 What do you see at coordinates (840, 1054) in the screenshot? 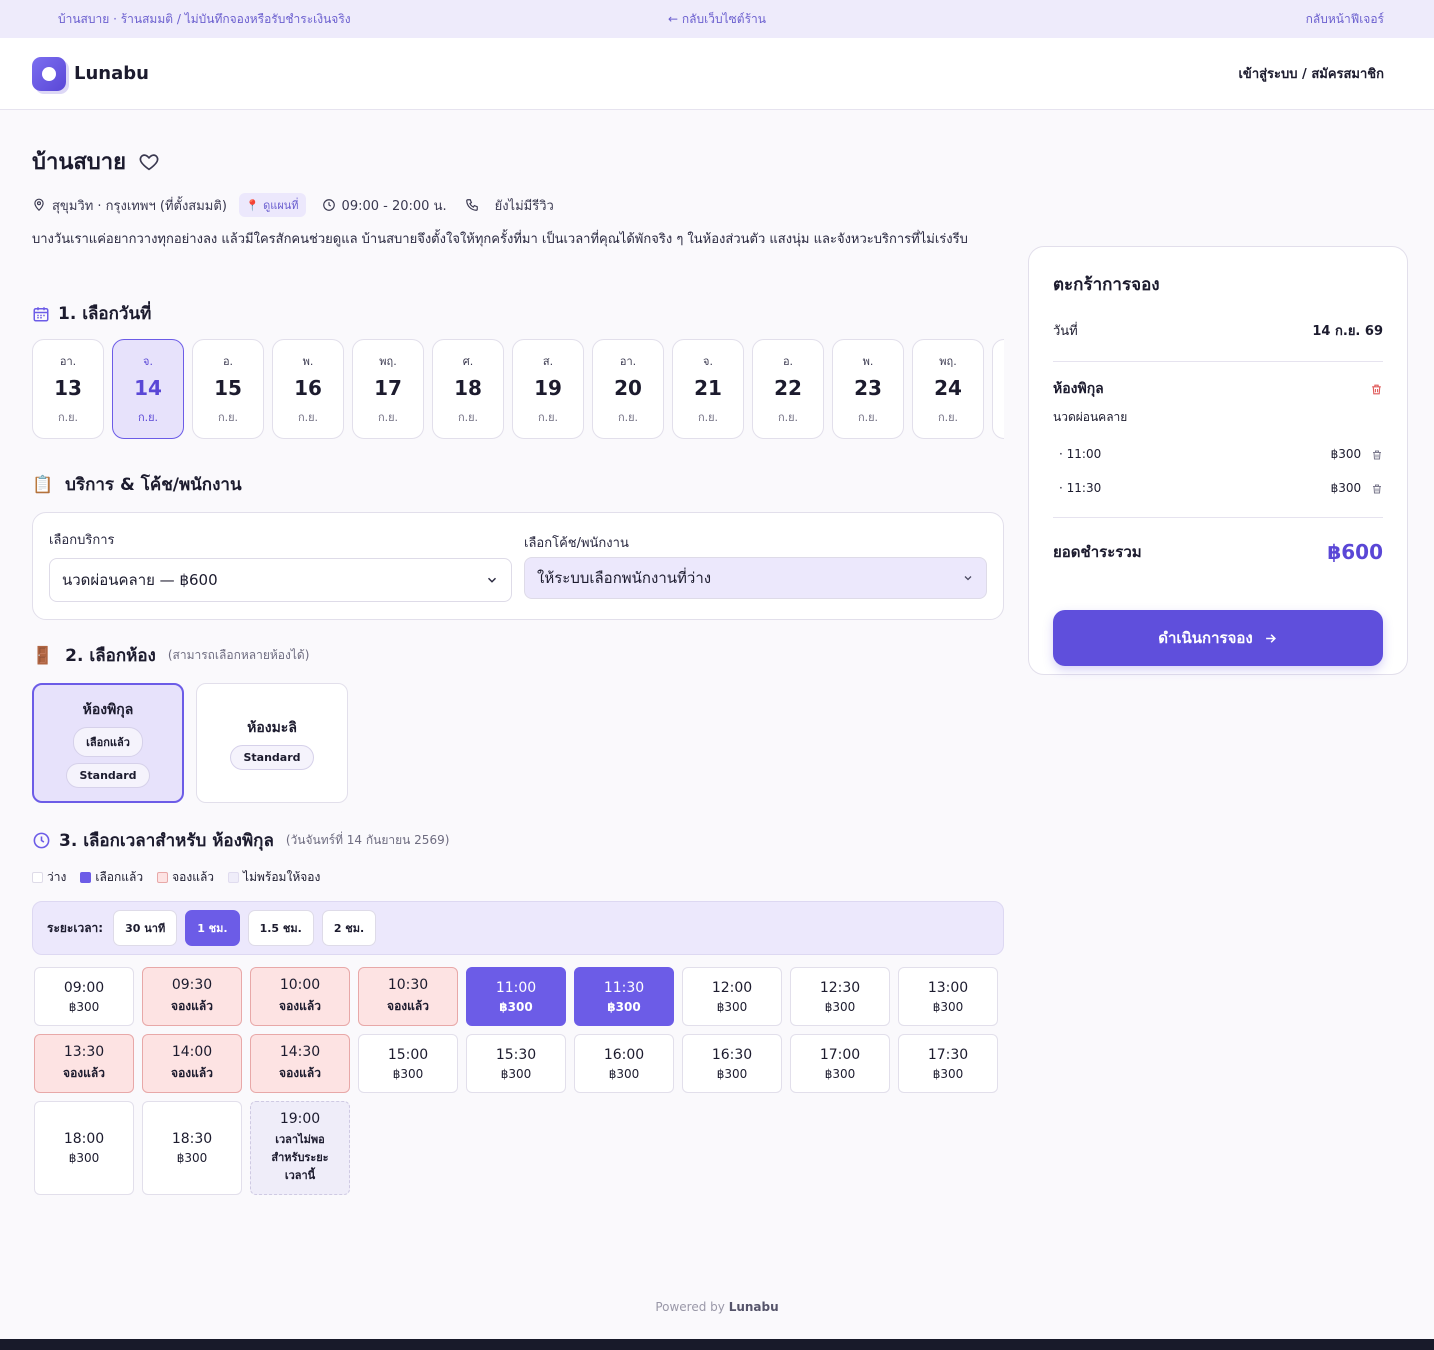
I see `slot-time: 17:00` at bounding box center [840, 1054].